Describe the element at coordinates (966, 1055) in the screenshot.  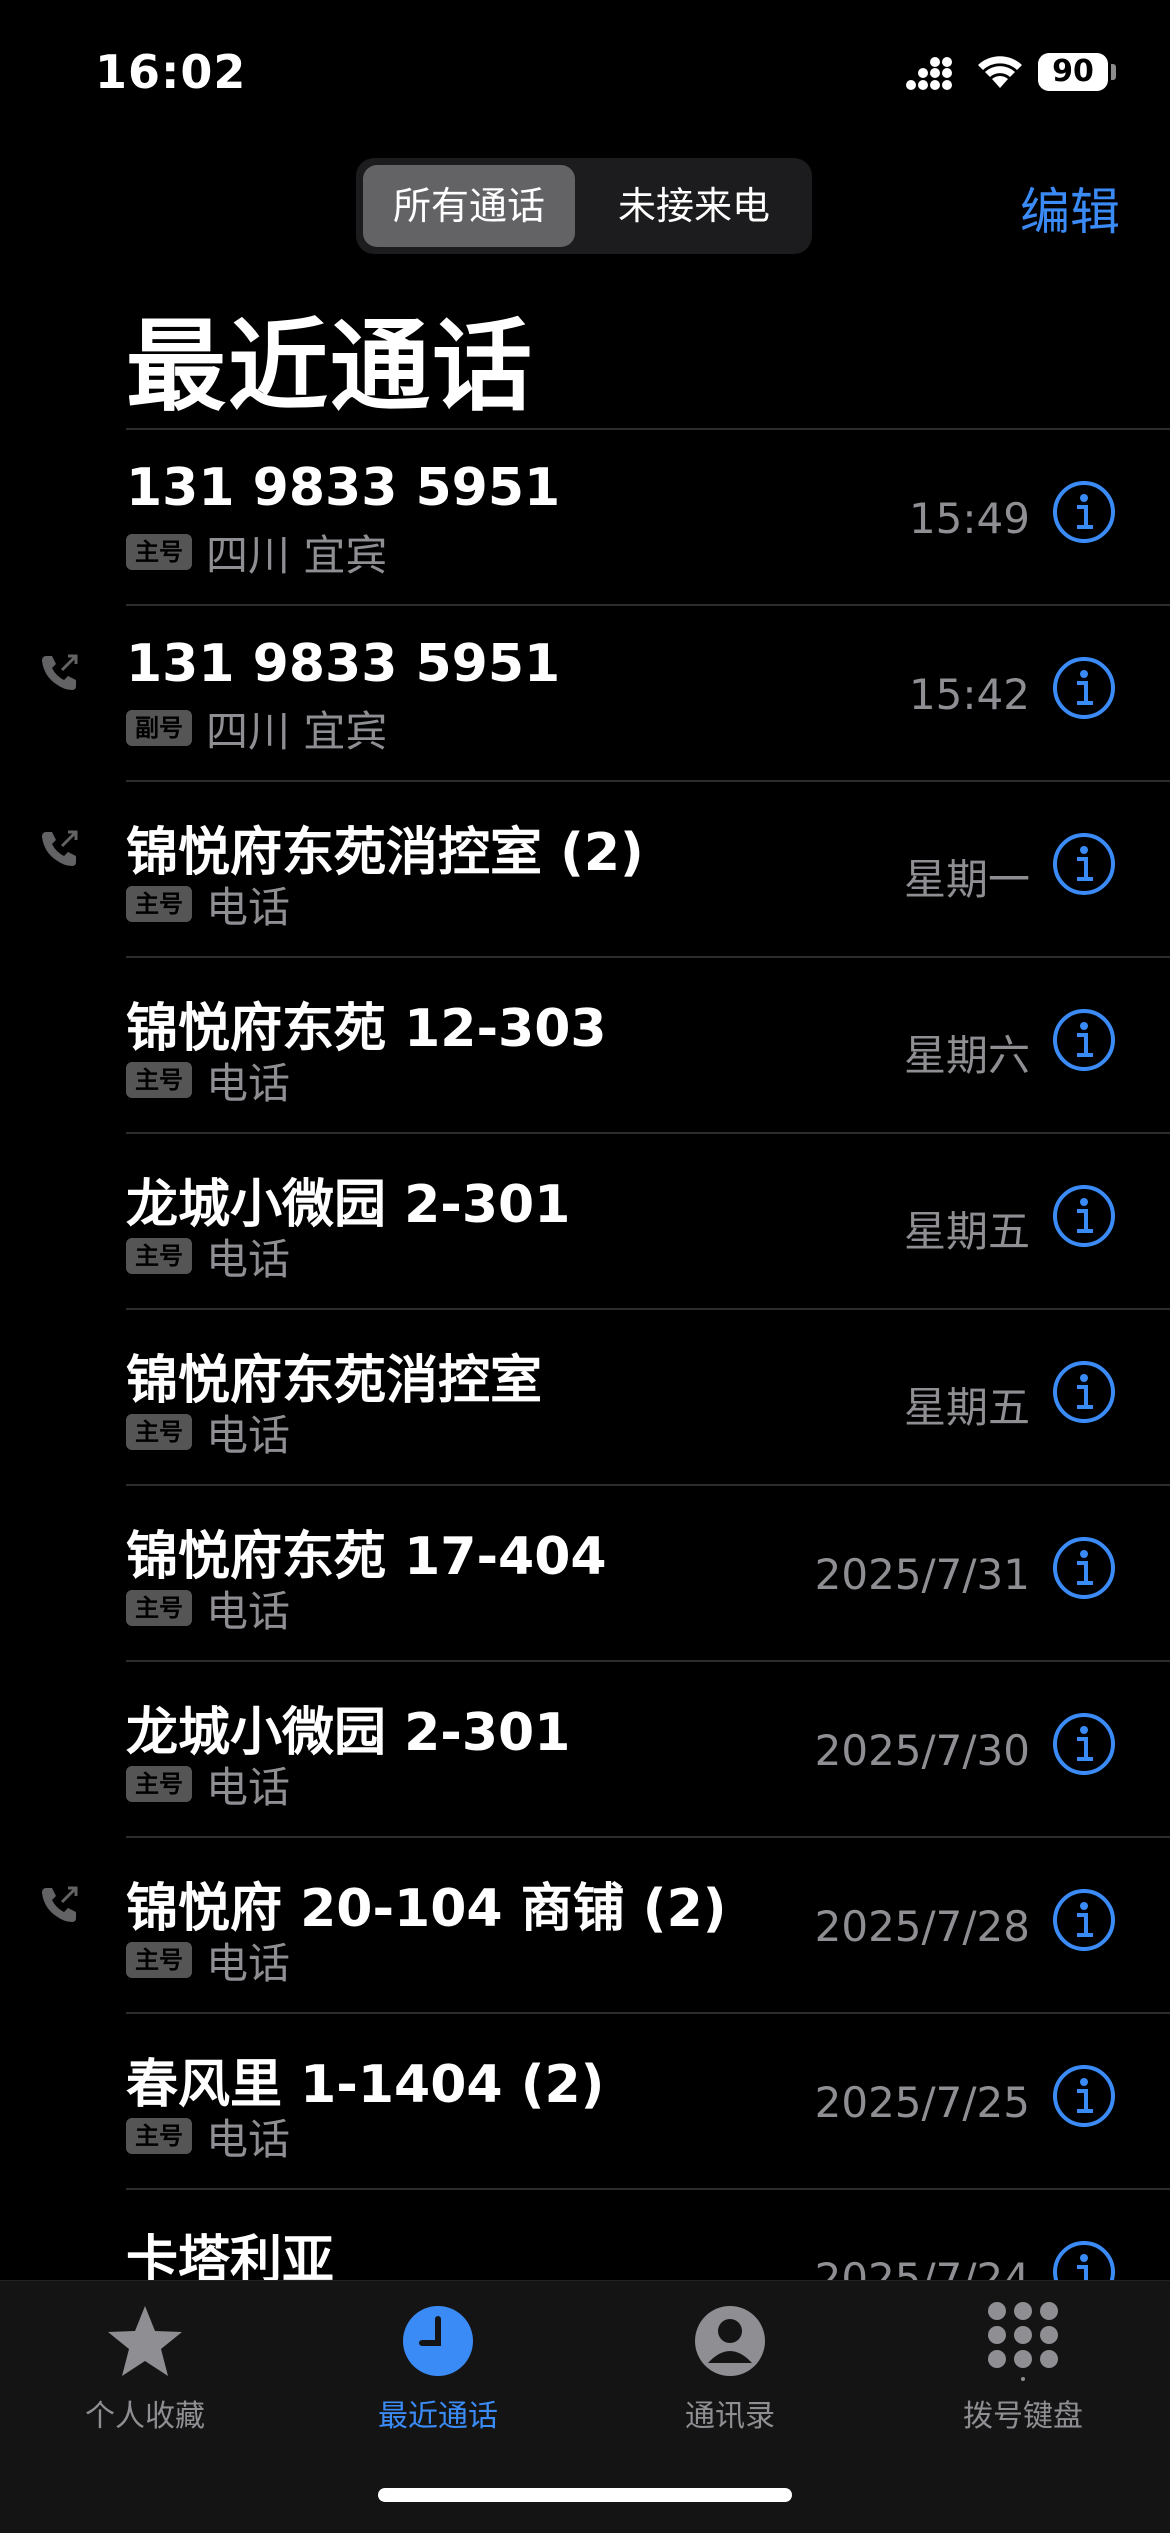
I see `call-time: 星期六` at that location.